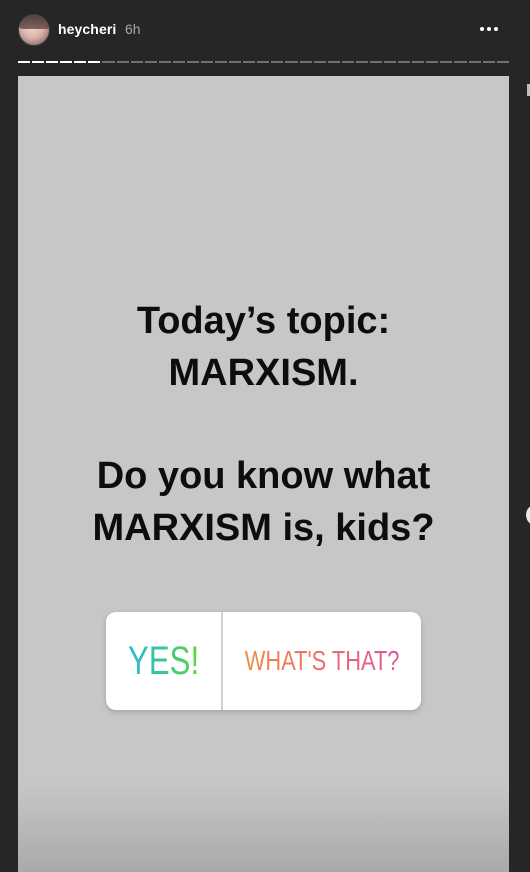 The height and width of the screenshot is (872, 530). What do you see at coordinates (265, 30) in the screenshot?
I see `story-header: heycheri 6h` at bounding box center [265, 30].